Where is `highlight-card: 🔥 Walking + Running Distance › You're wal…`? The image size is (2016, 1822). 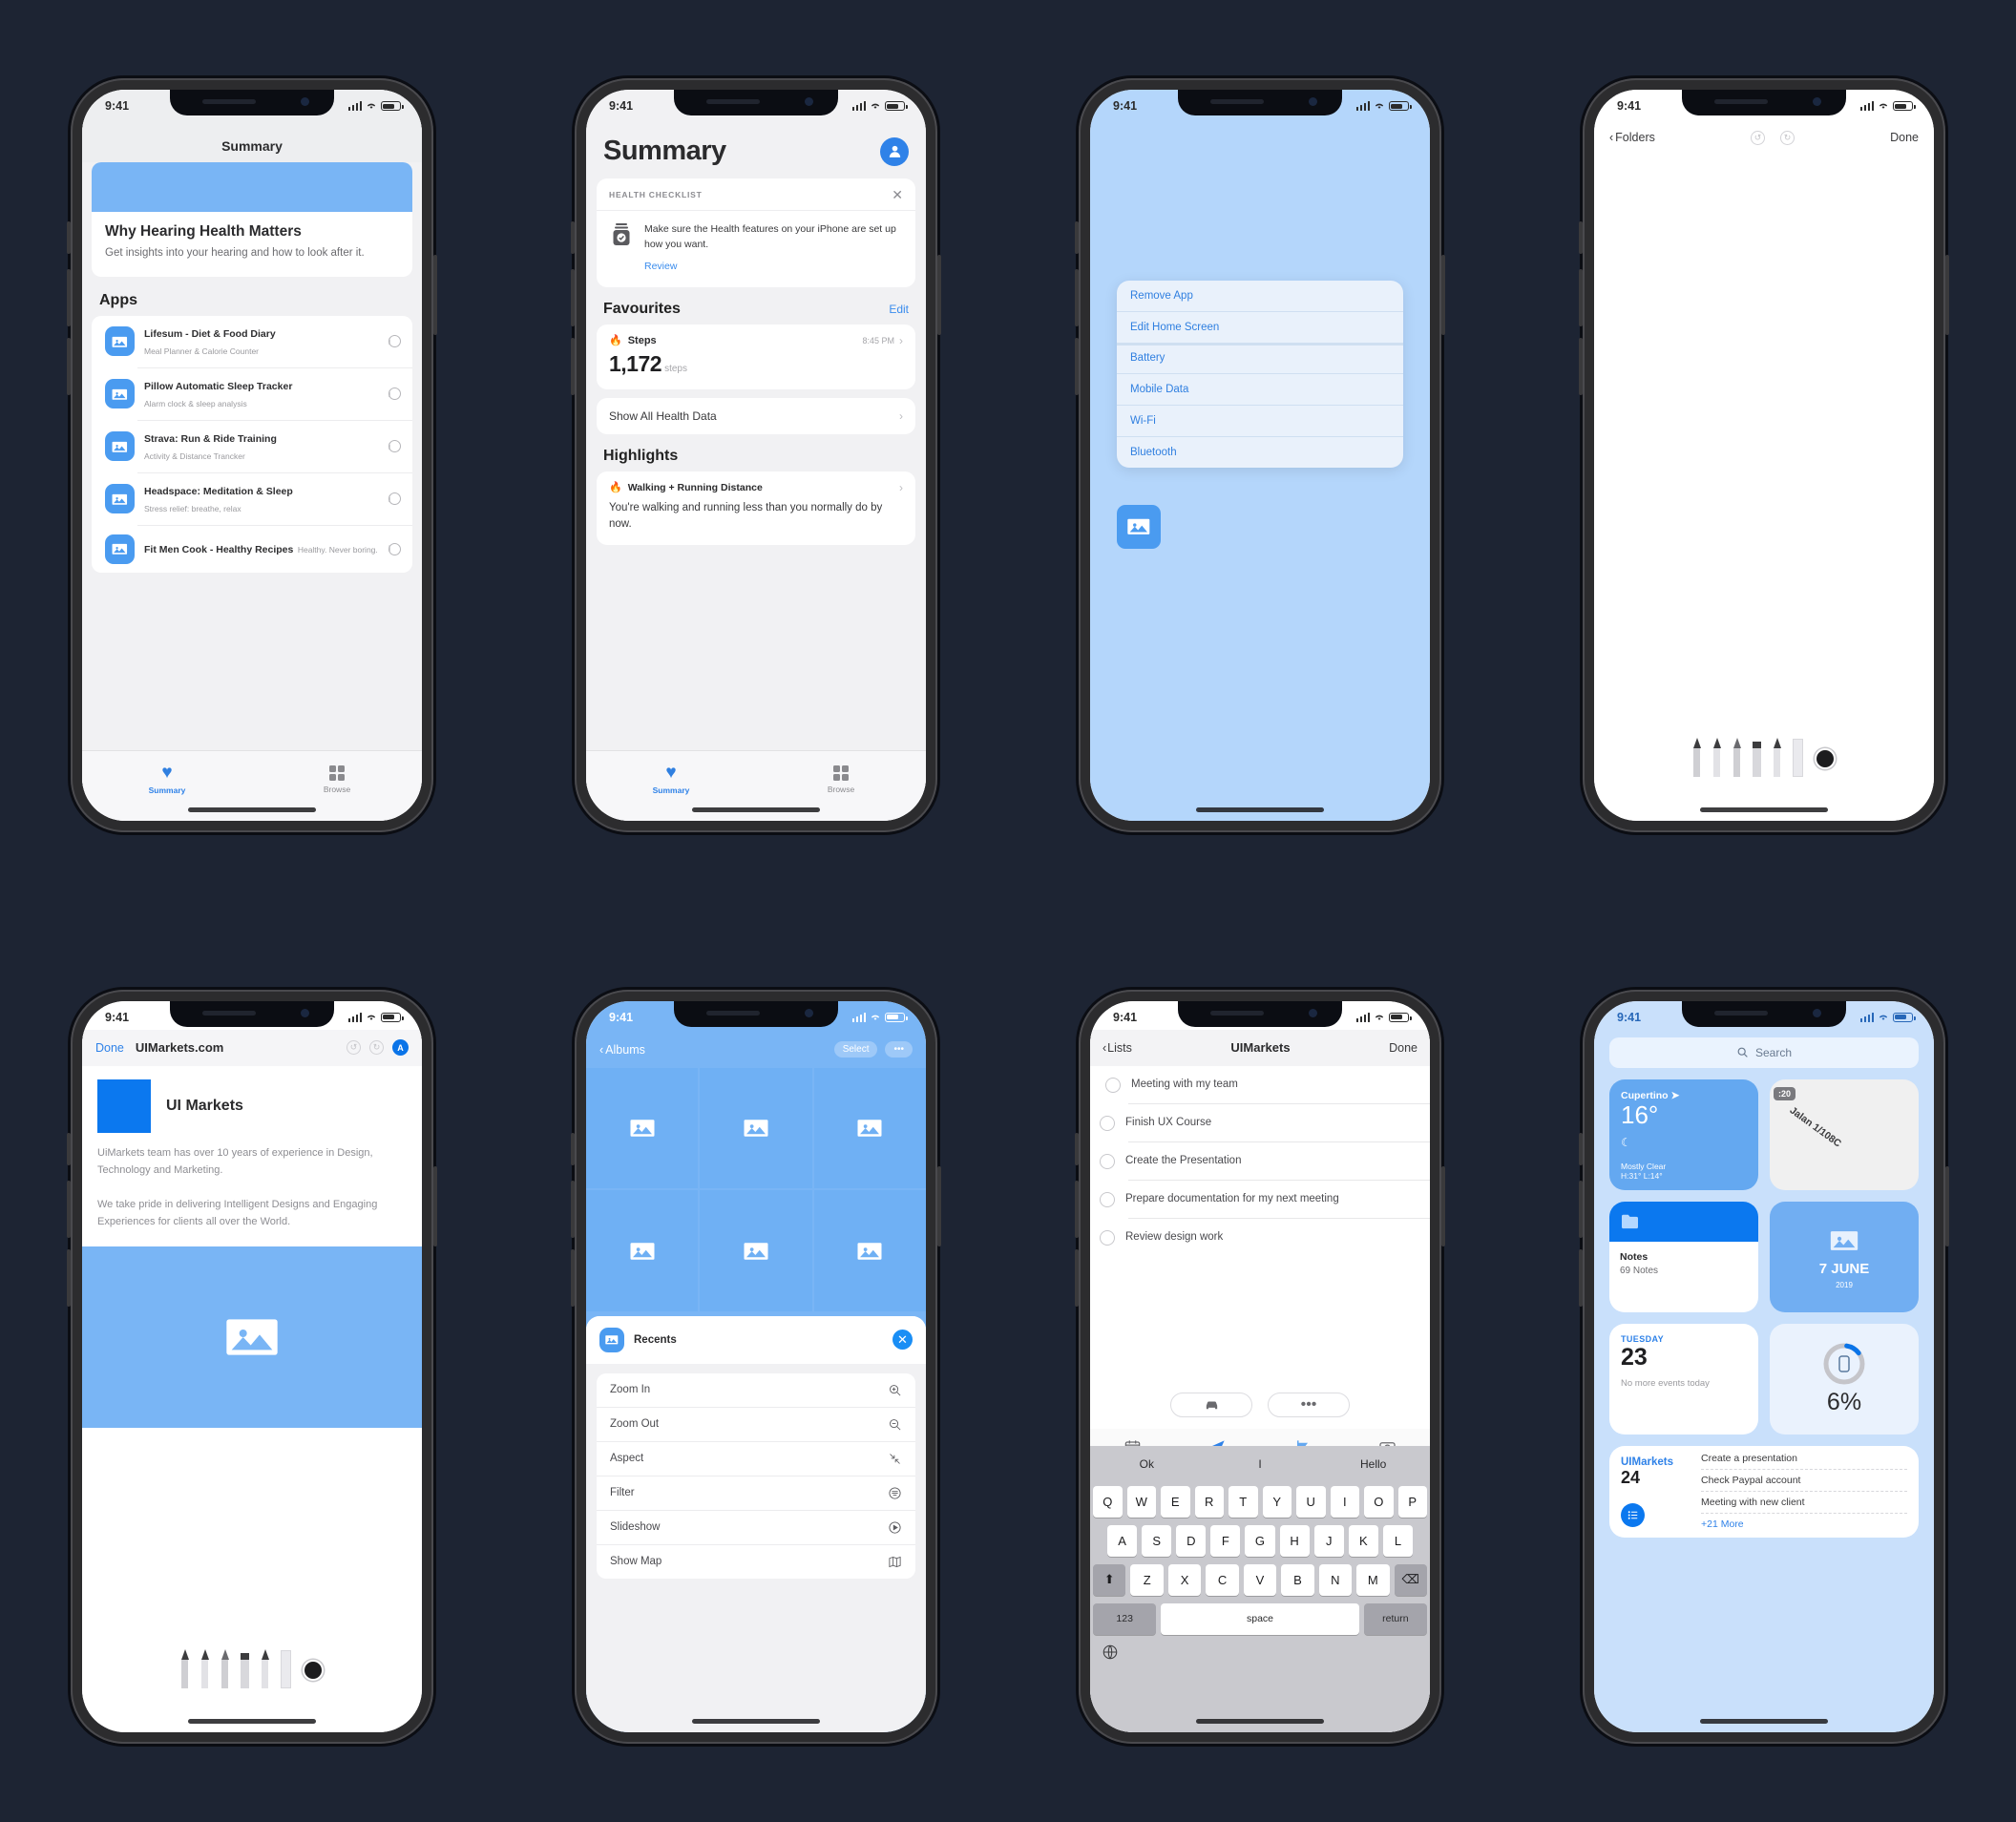
highlight-card: 🔥 Walking + Running Distance › You're wal… is located at coordinates (756, 508).